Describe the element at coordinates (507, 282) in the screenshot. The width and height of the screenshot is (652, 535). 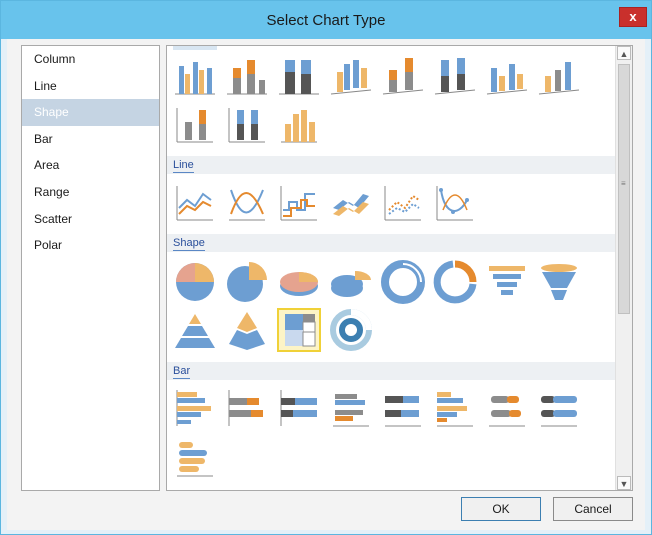
I see `funnel-icon` at that location.